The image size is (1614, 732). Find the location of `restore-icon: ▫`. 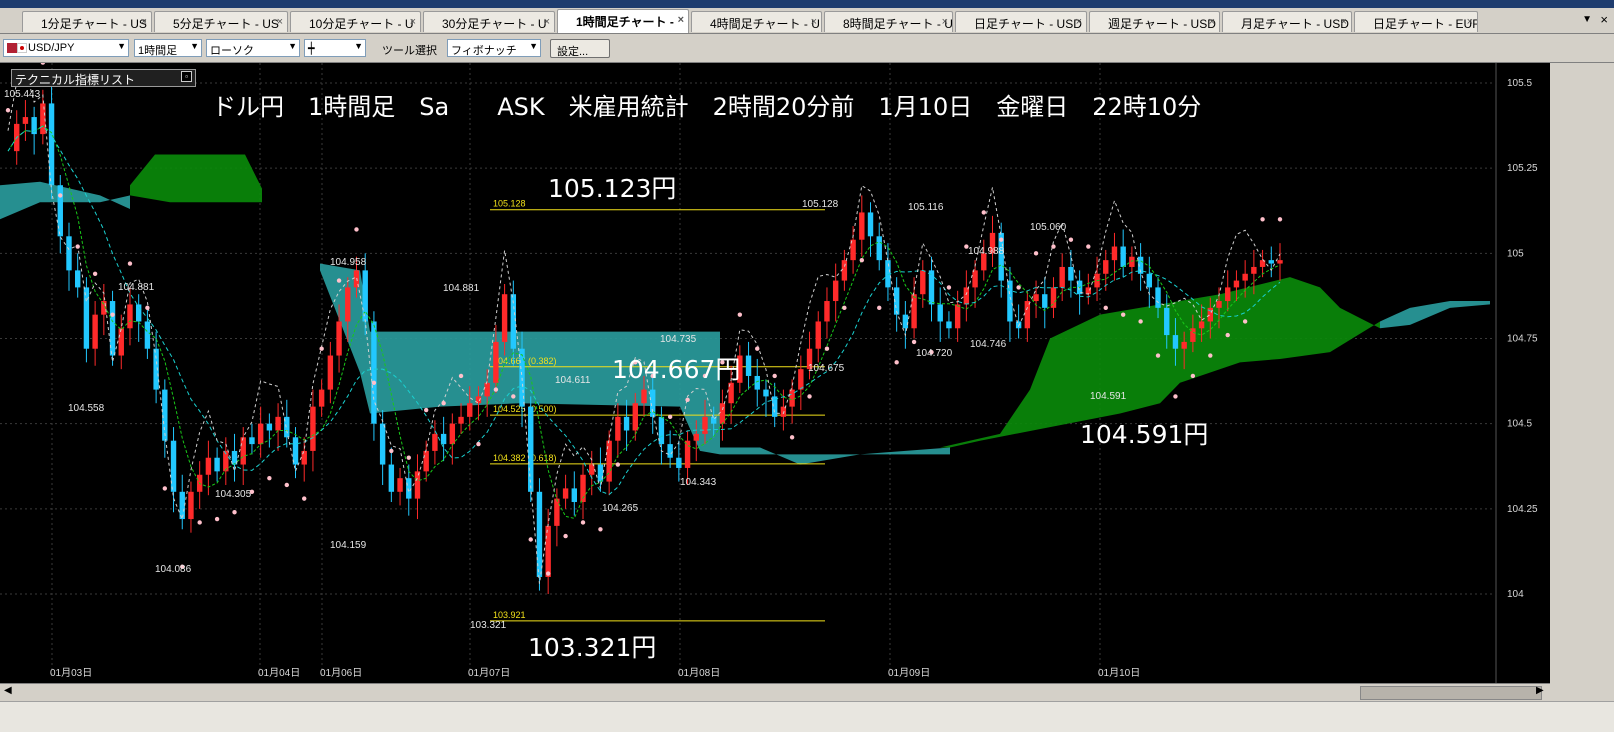

restore-icon: ▫ is located at coordinates (186, 76).